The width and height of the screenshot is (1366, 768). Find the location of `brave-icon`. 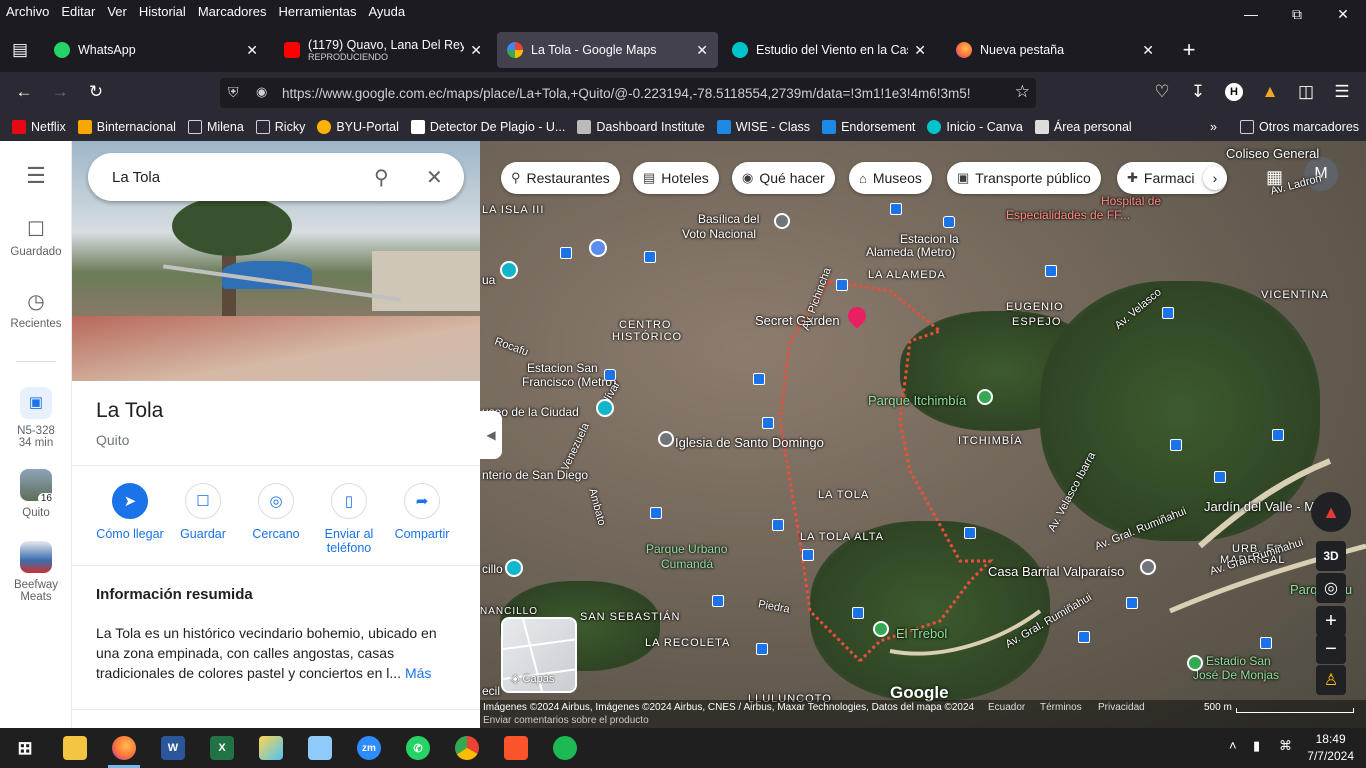

brave-icon is located at coordinates (516, 748).